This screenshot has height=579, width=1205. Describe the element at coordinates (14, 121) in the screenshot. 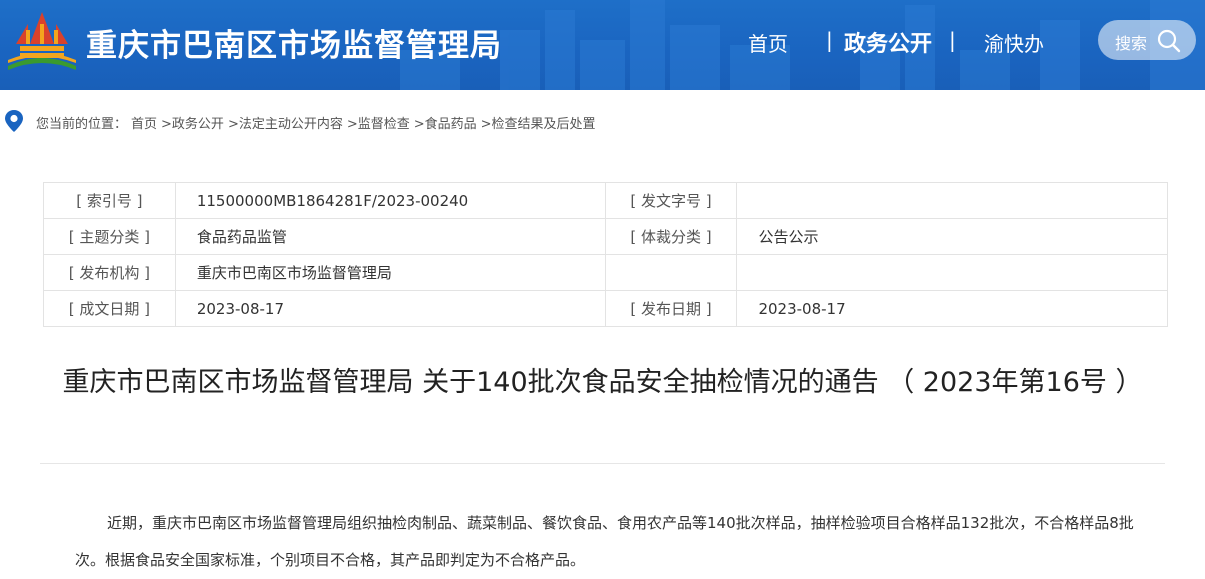

I see `location-pin-icon` at that location.